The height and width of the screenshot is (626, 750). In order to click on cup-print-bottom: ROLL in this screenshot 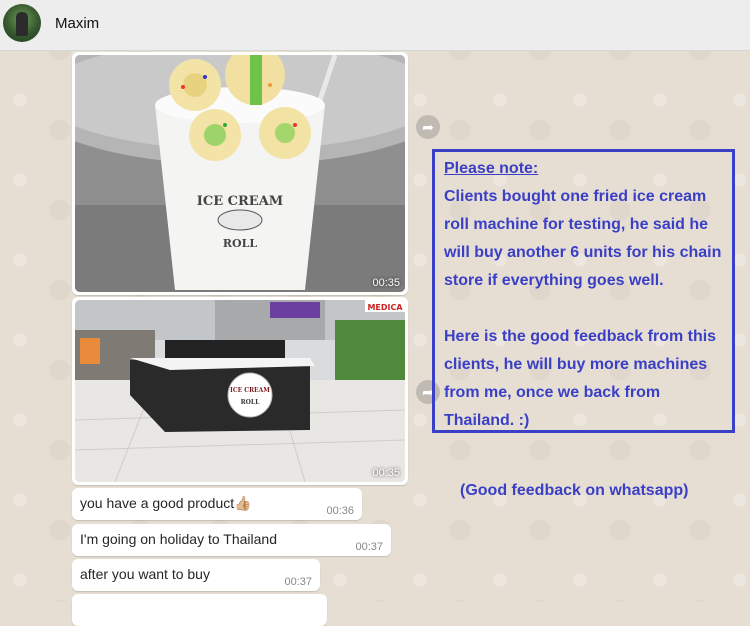, I will do `click(240, 243)`.